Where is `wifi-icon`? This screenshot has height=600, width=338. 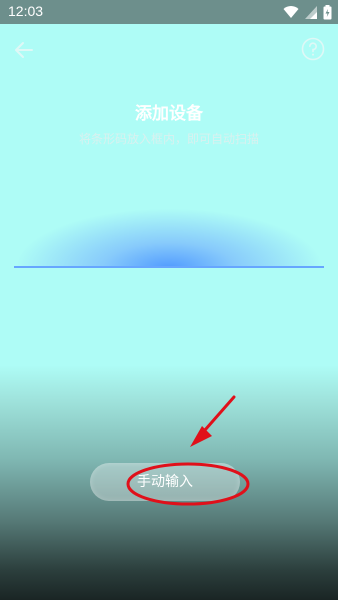 wifi-icon is located at coordinates (291, 12).